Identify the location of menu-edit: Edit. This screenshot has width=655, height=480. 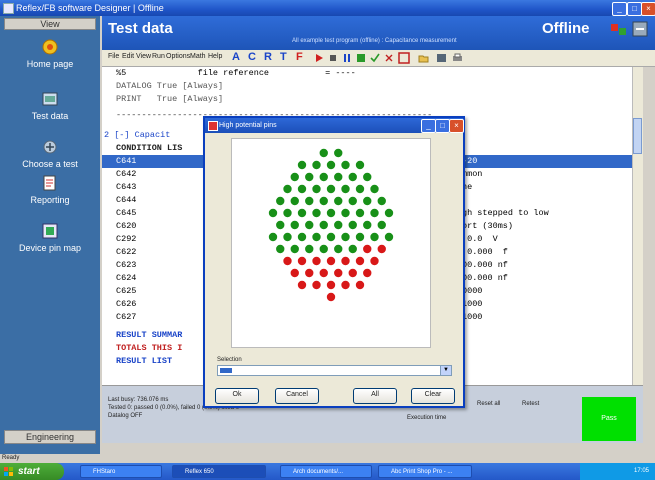
(128, 56).